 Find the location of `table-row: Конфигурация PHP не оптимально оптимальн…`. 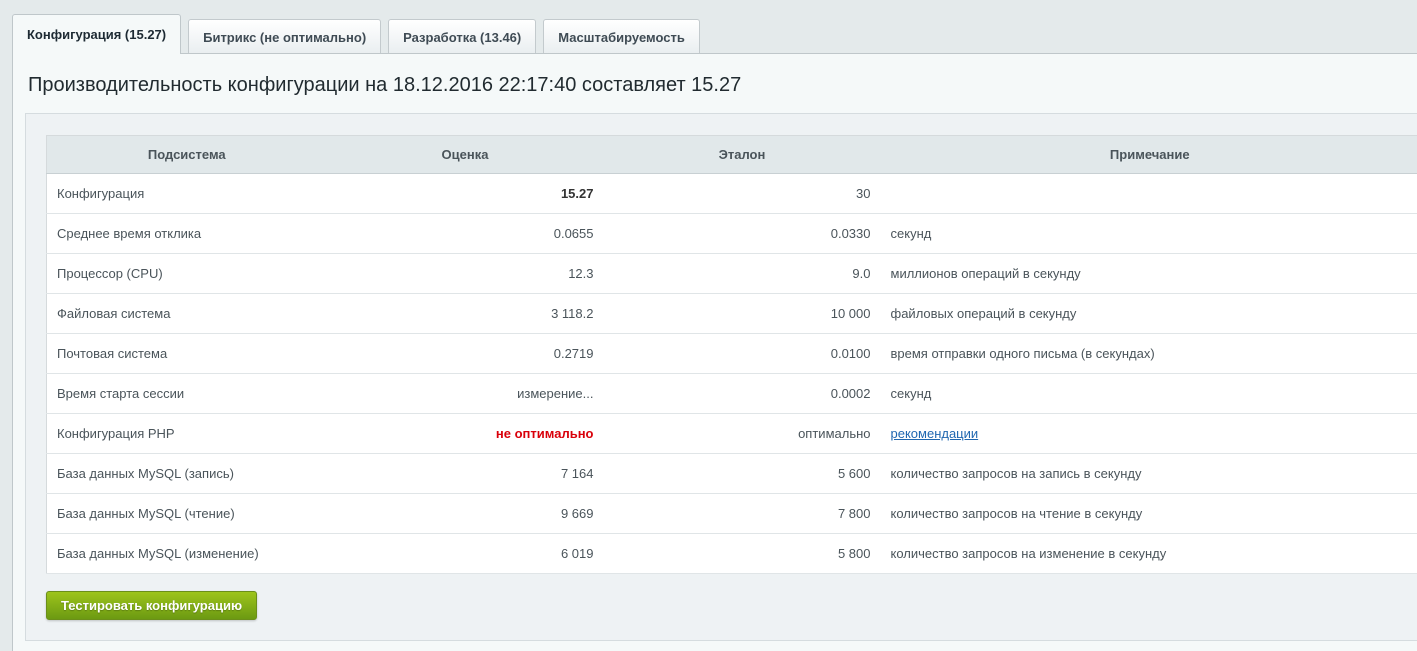

table-row: Конфигурация PHP не оптимально оптимальн… is located at coordinates (731, 433).